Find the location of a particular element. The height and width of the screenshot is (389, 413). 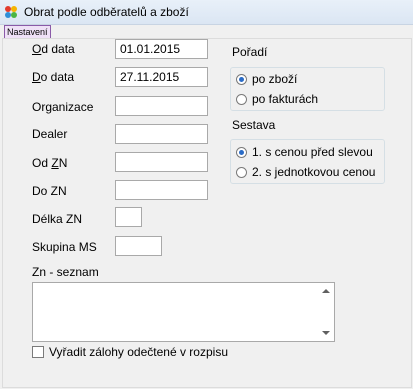

window-title: Obrat podle odběratelů a zboží is located at coordinates (106, 12).